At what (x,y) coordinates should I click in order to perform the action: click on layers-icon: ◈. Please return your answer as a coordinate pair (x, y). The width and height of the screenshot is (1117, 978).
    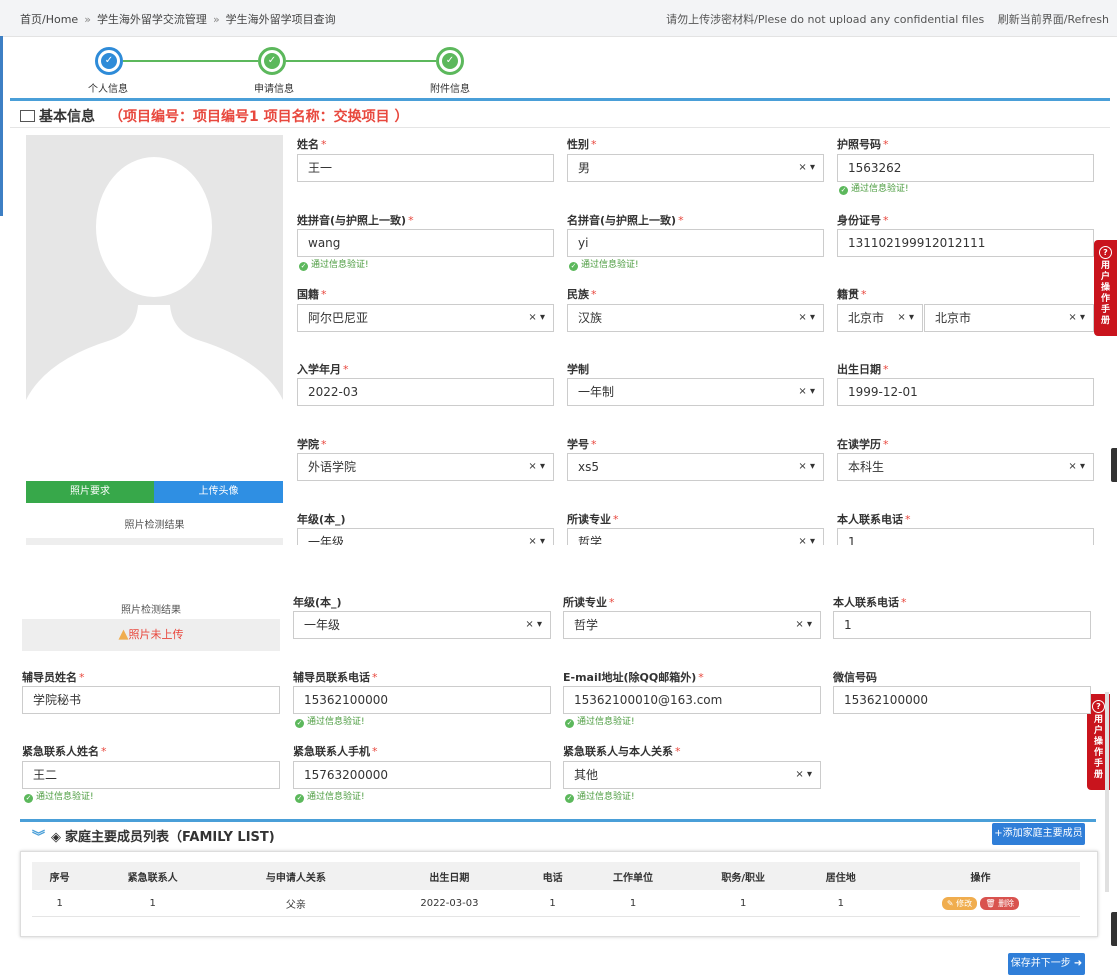
    Looking at the image, I should click on (56, 837).